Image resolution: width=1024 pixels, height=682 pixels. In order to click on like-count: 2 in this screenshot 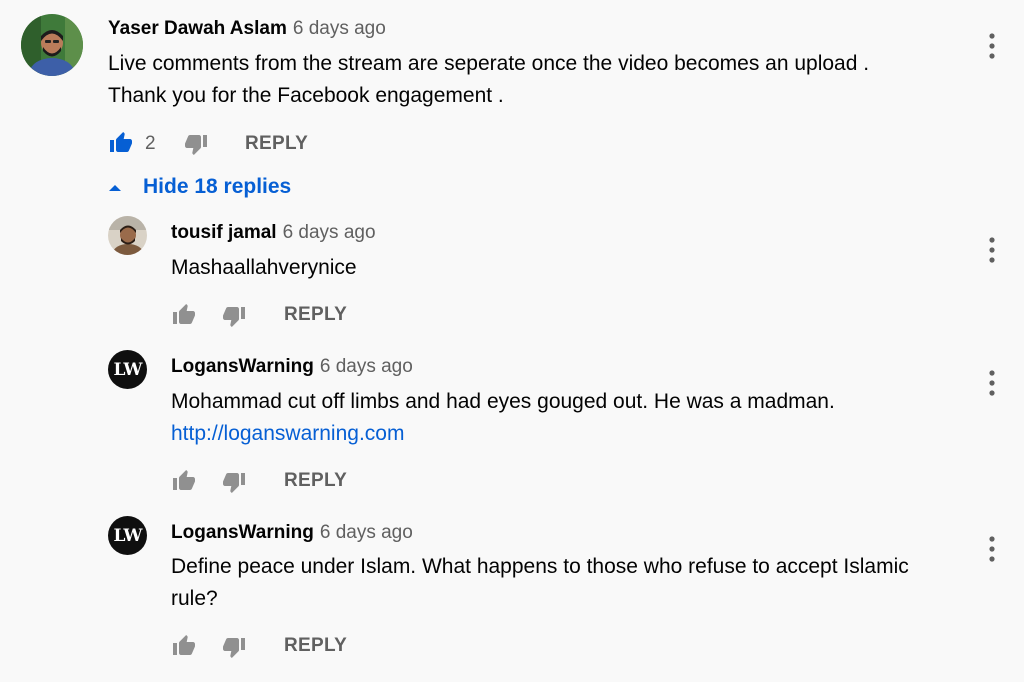, I will do `click(150, 143)`.